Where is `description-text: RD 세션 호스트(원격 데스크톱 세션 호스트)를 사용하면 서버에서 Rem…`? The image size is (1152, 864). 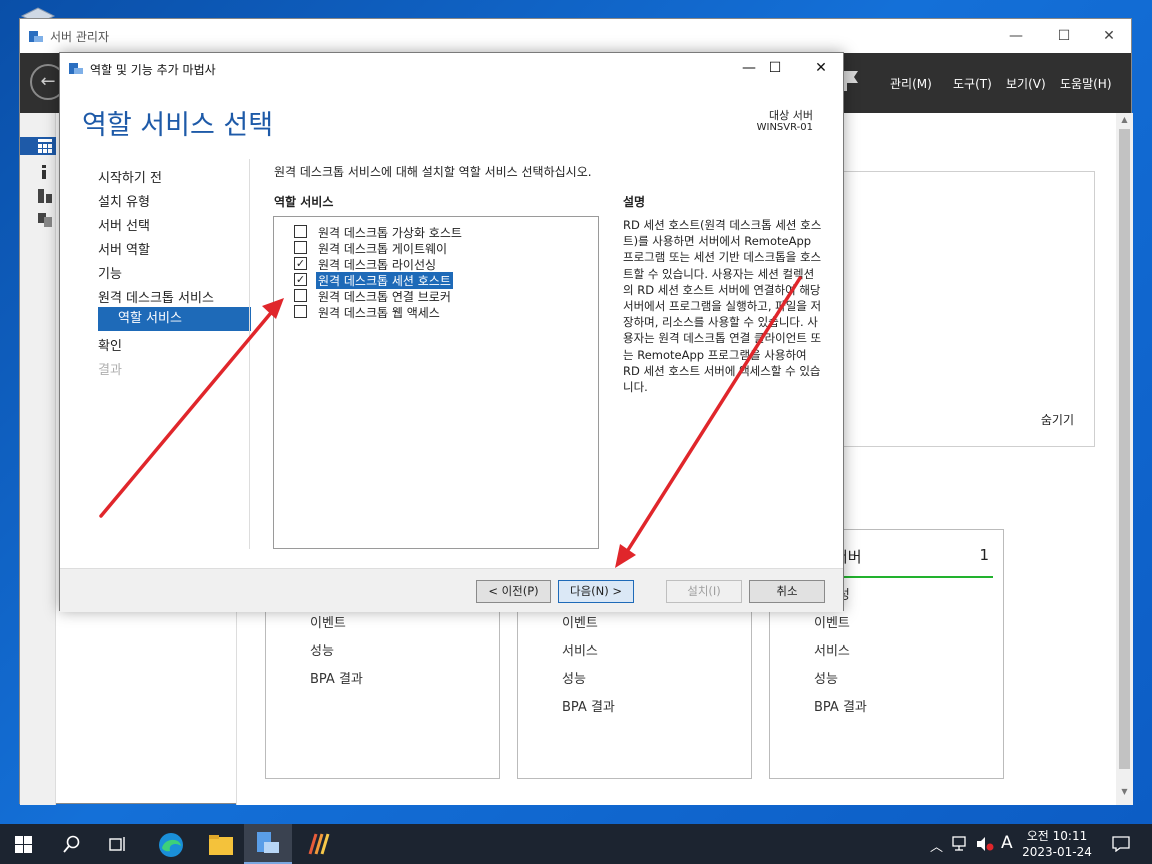
description-text: RD 세션 호스트(원격 데스크톱 세션 호스트)를 사용하면 서버에서 Rem… is located at coordinates (722, 306).